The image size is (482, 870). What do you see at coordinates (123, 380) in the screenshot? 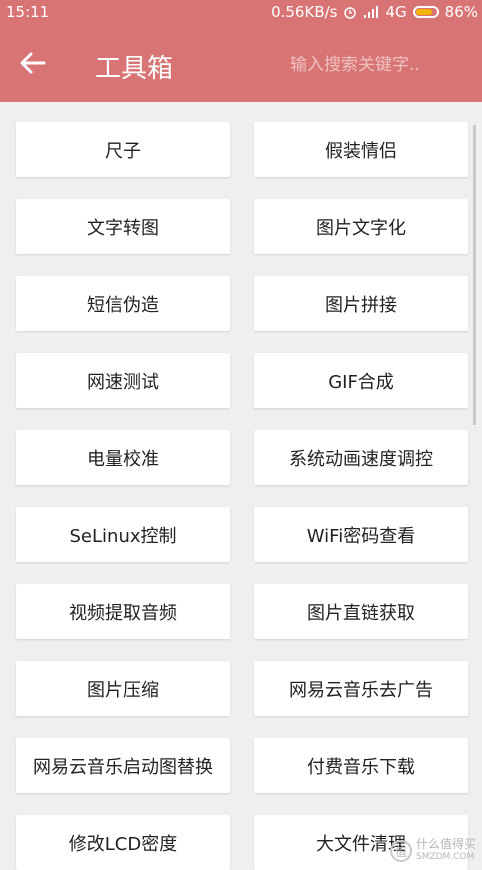
I see `tool-speed-test: 网速测试` at bounding box center [123, 380].